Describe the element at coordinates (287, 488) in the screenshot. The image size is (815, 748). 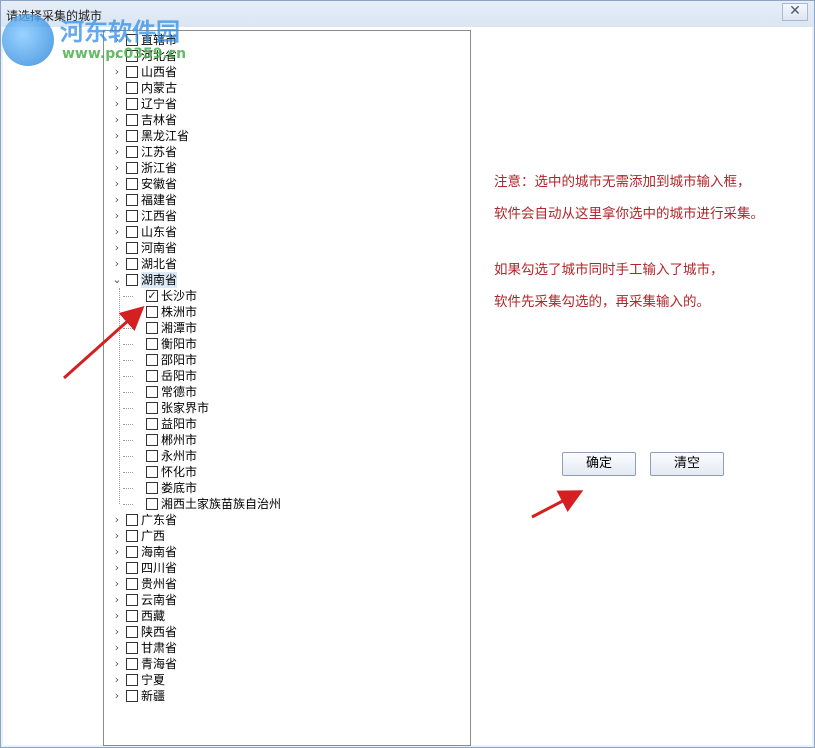
I see `tree-item-city: 娄底市` at that location.